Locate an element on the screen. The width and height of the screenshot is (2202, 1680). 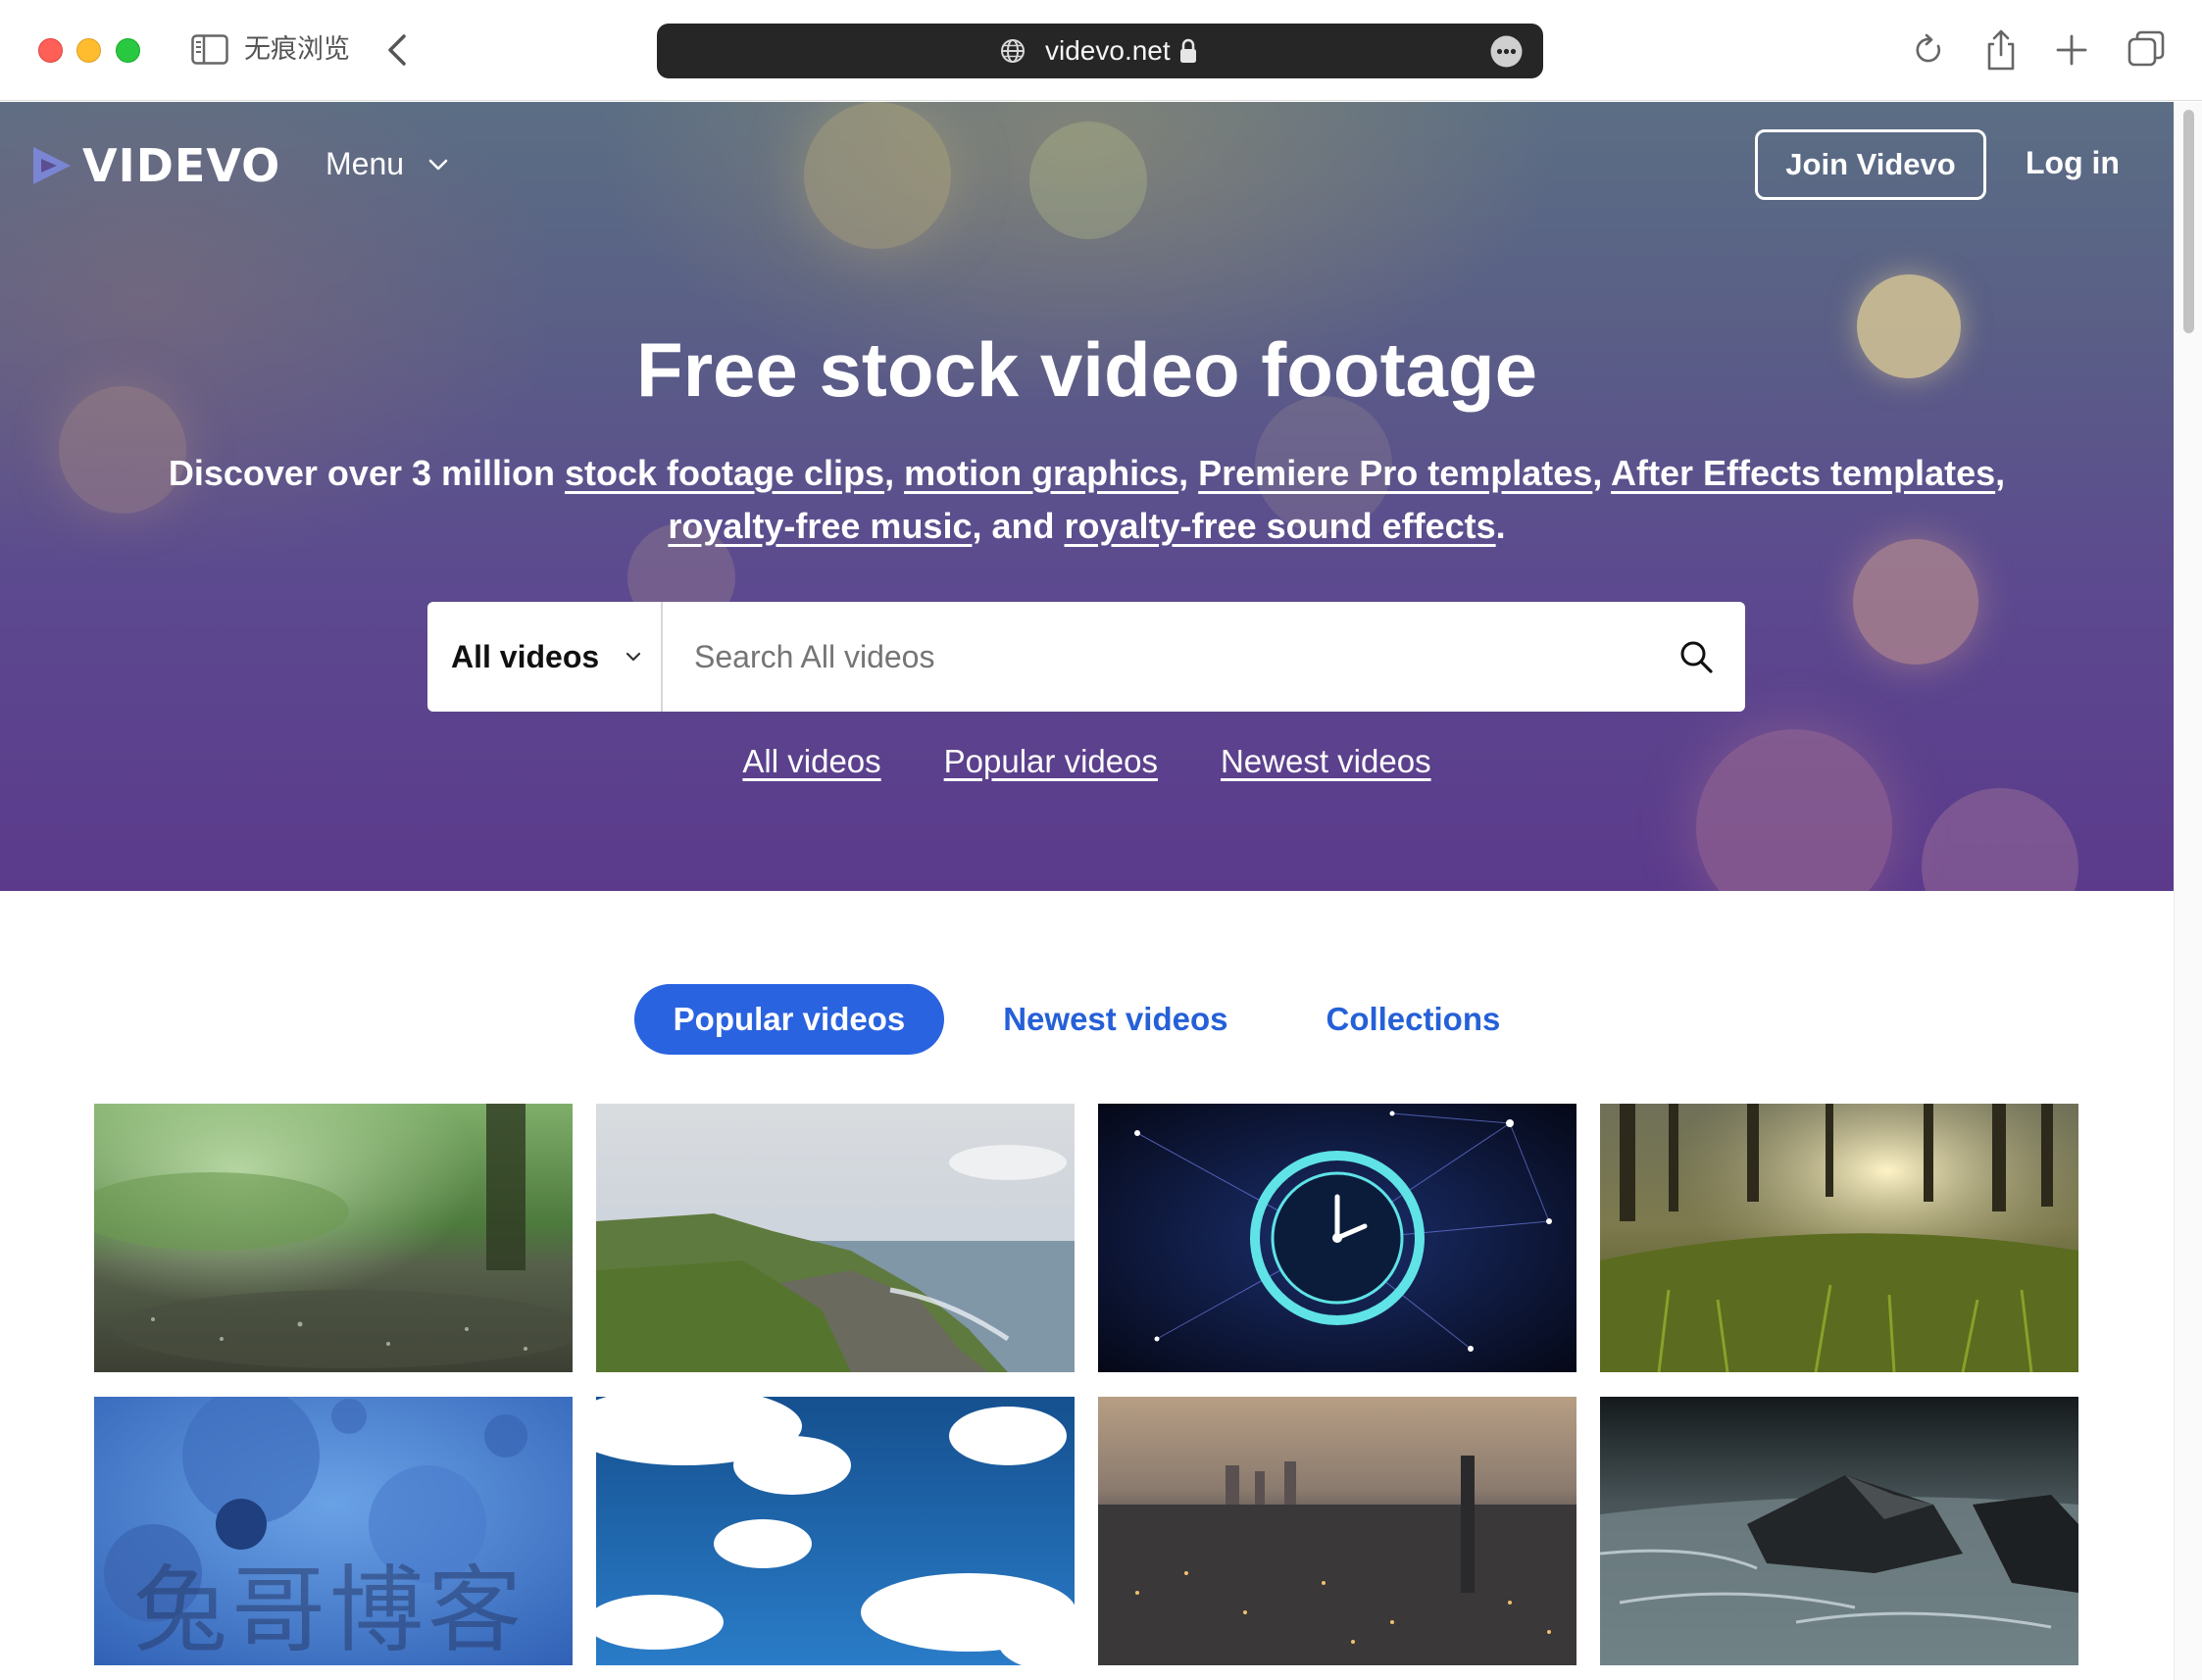
tab-collections: Collections is located at coordinates (1412, 1019).